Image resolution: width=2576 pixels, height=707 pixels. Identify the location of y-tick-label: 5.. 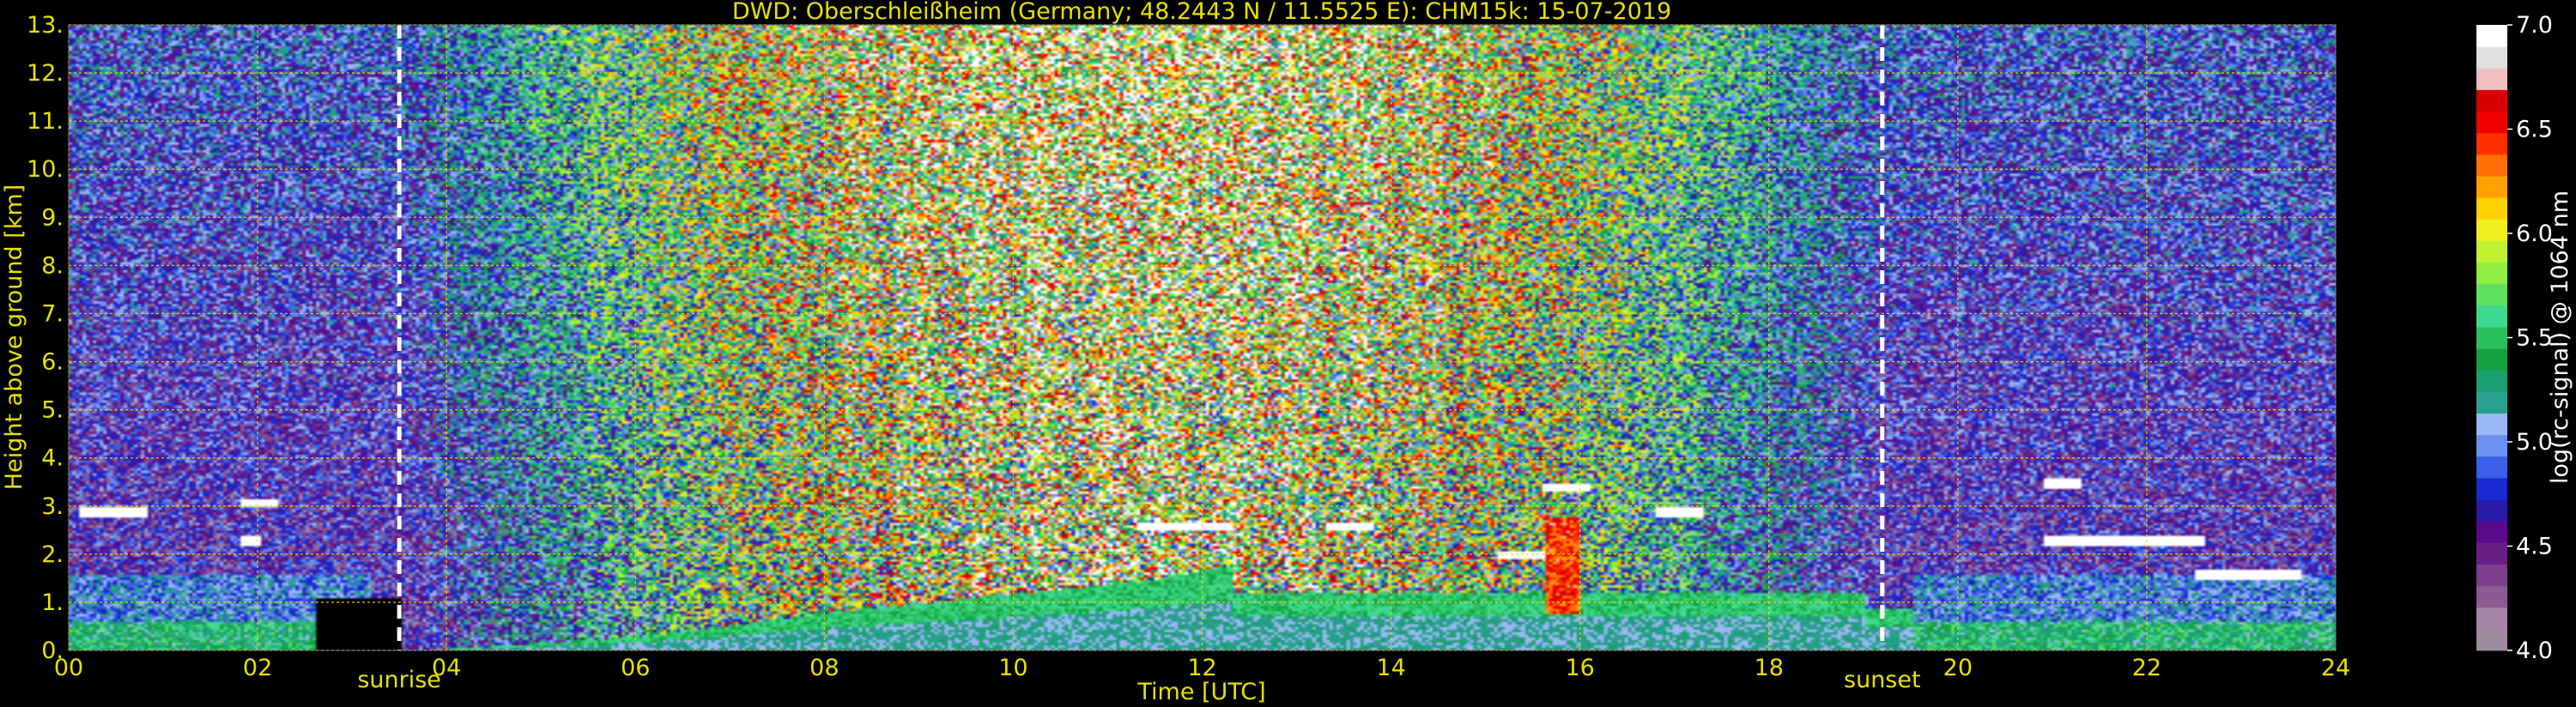
(52, 411).